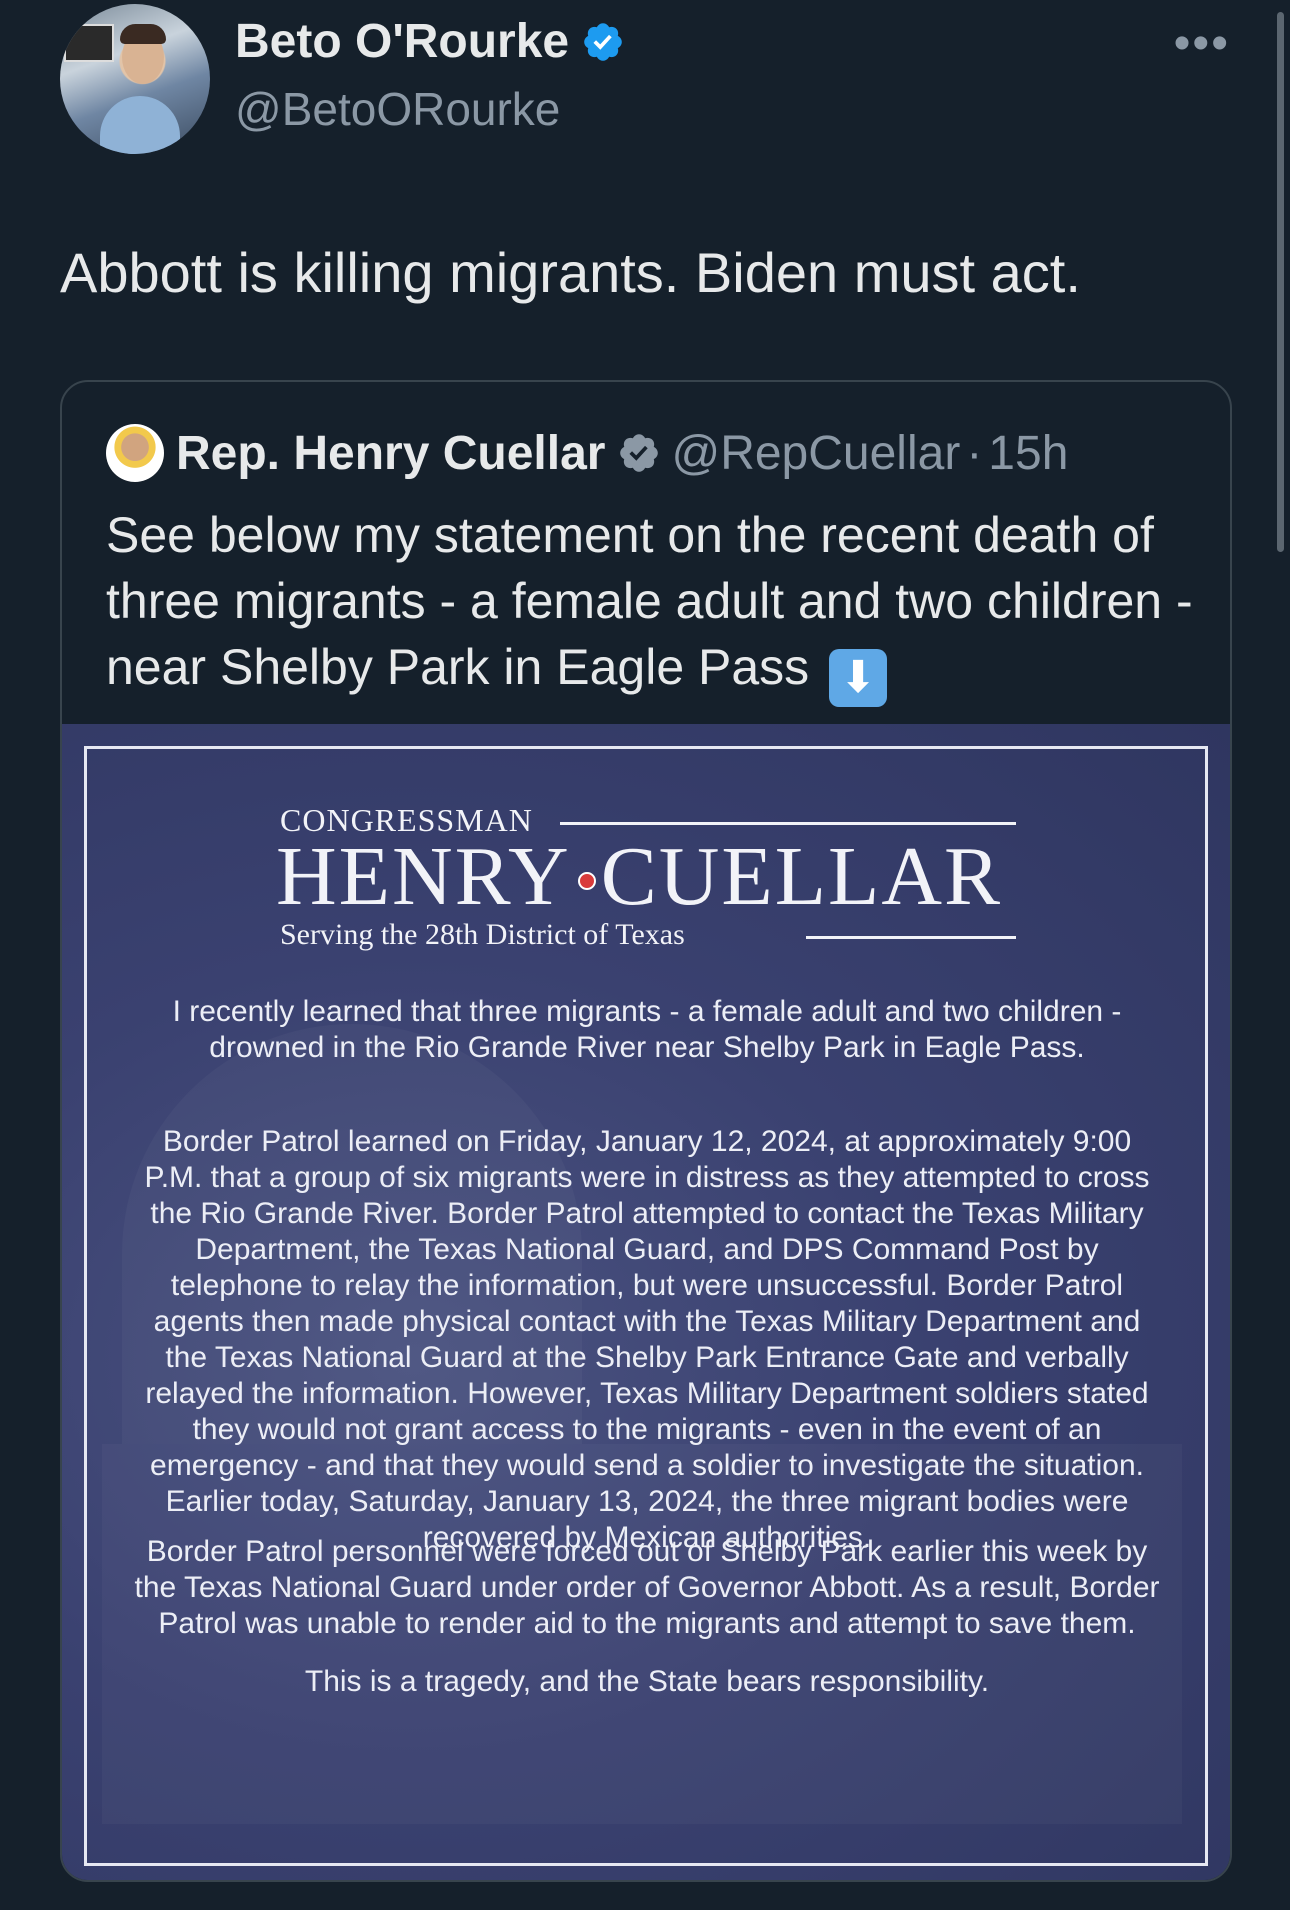 Image resolution: width=1290 pixels, height=1910 pixels. What do you see at coordinates (402, 41) in the screenshot?
I see `author-name: Beto O'Rourke` at bounding box center [402, 41].